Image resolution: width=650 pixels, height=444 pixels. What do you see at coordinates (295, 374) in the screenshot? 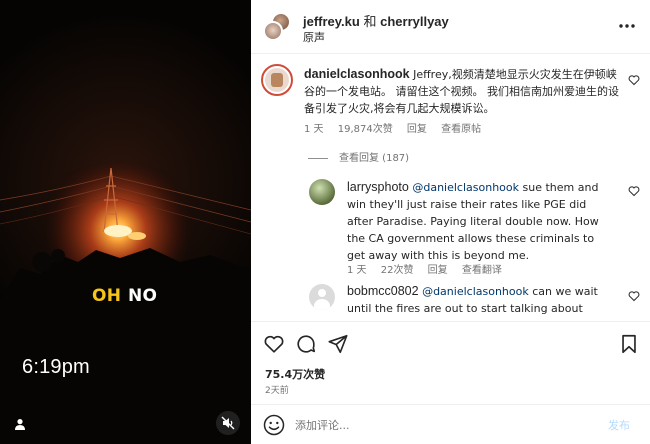
I see `post-likes-count: 75.4万次赞` at bounding box center [295, 374].